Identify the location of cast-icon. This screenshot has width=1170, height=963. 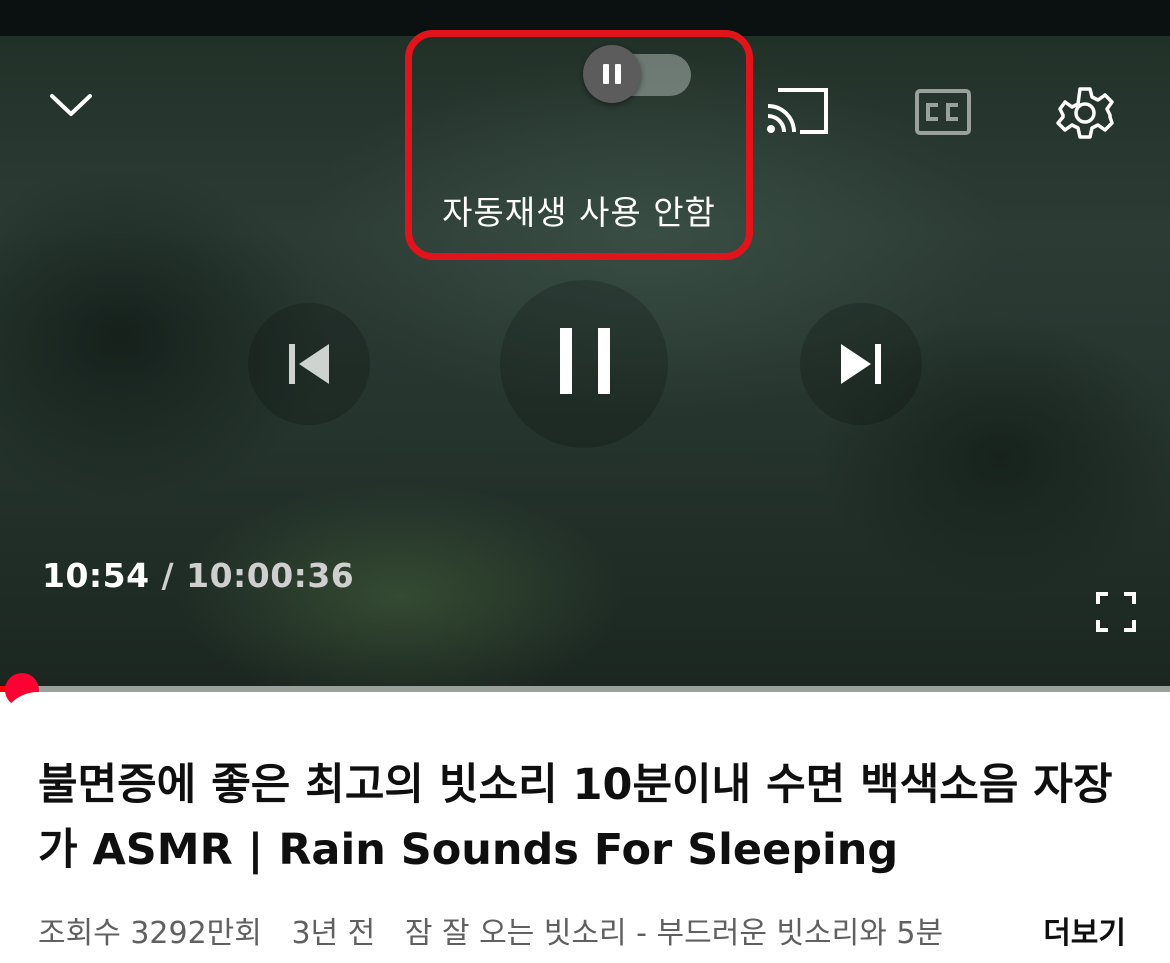
(798, 112).